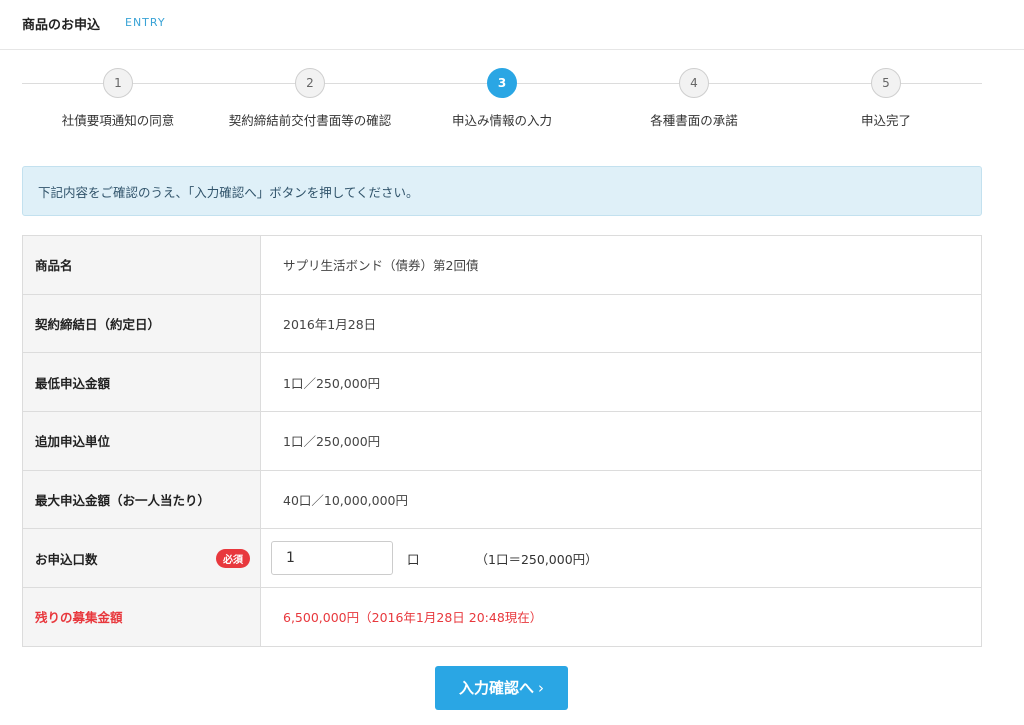 The image size is (1024, 725). Describe the element at coordinates (885, 120) in the screenshot. I see `step-5-label: 申込完了` at that location.